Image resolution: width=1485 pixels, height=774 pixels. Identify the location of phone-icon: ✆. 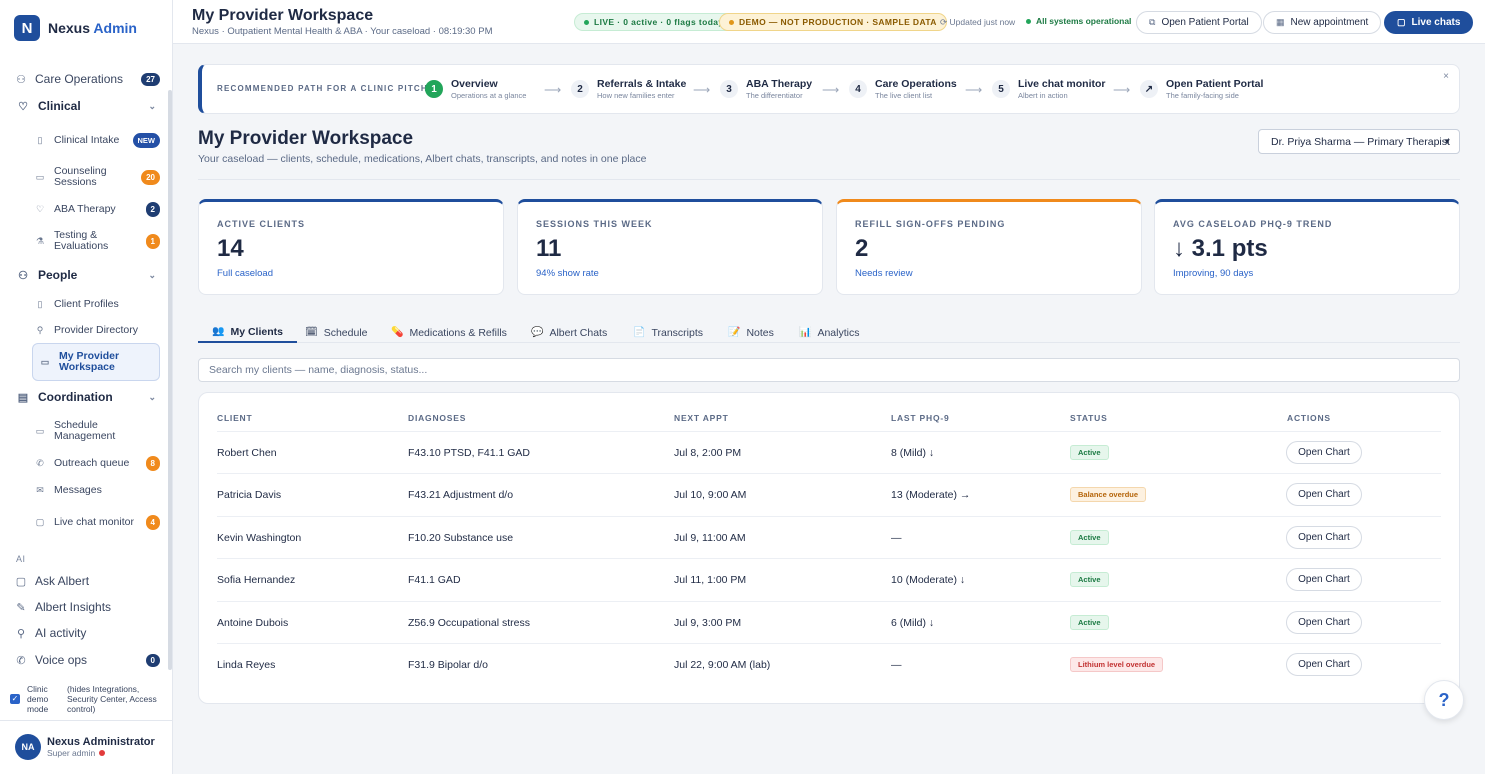
(40, 462).